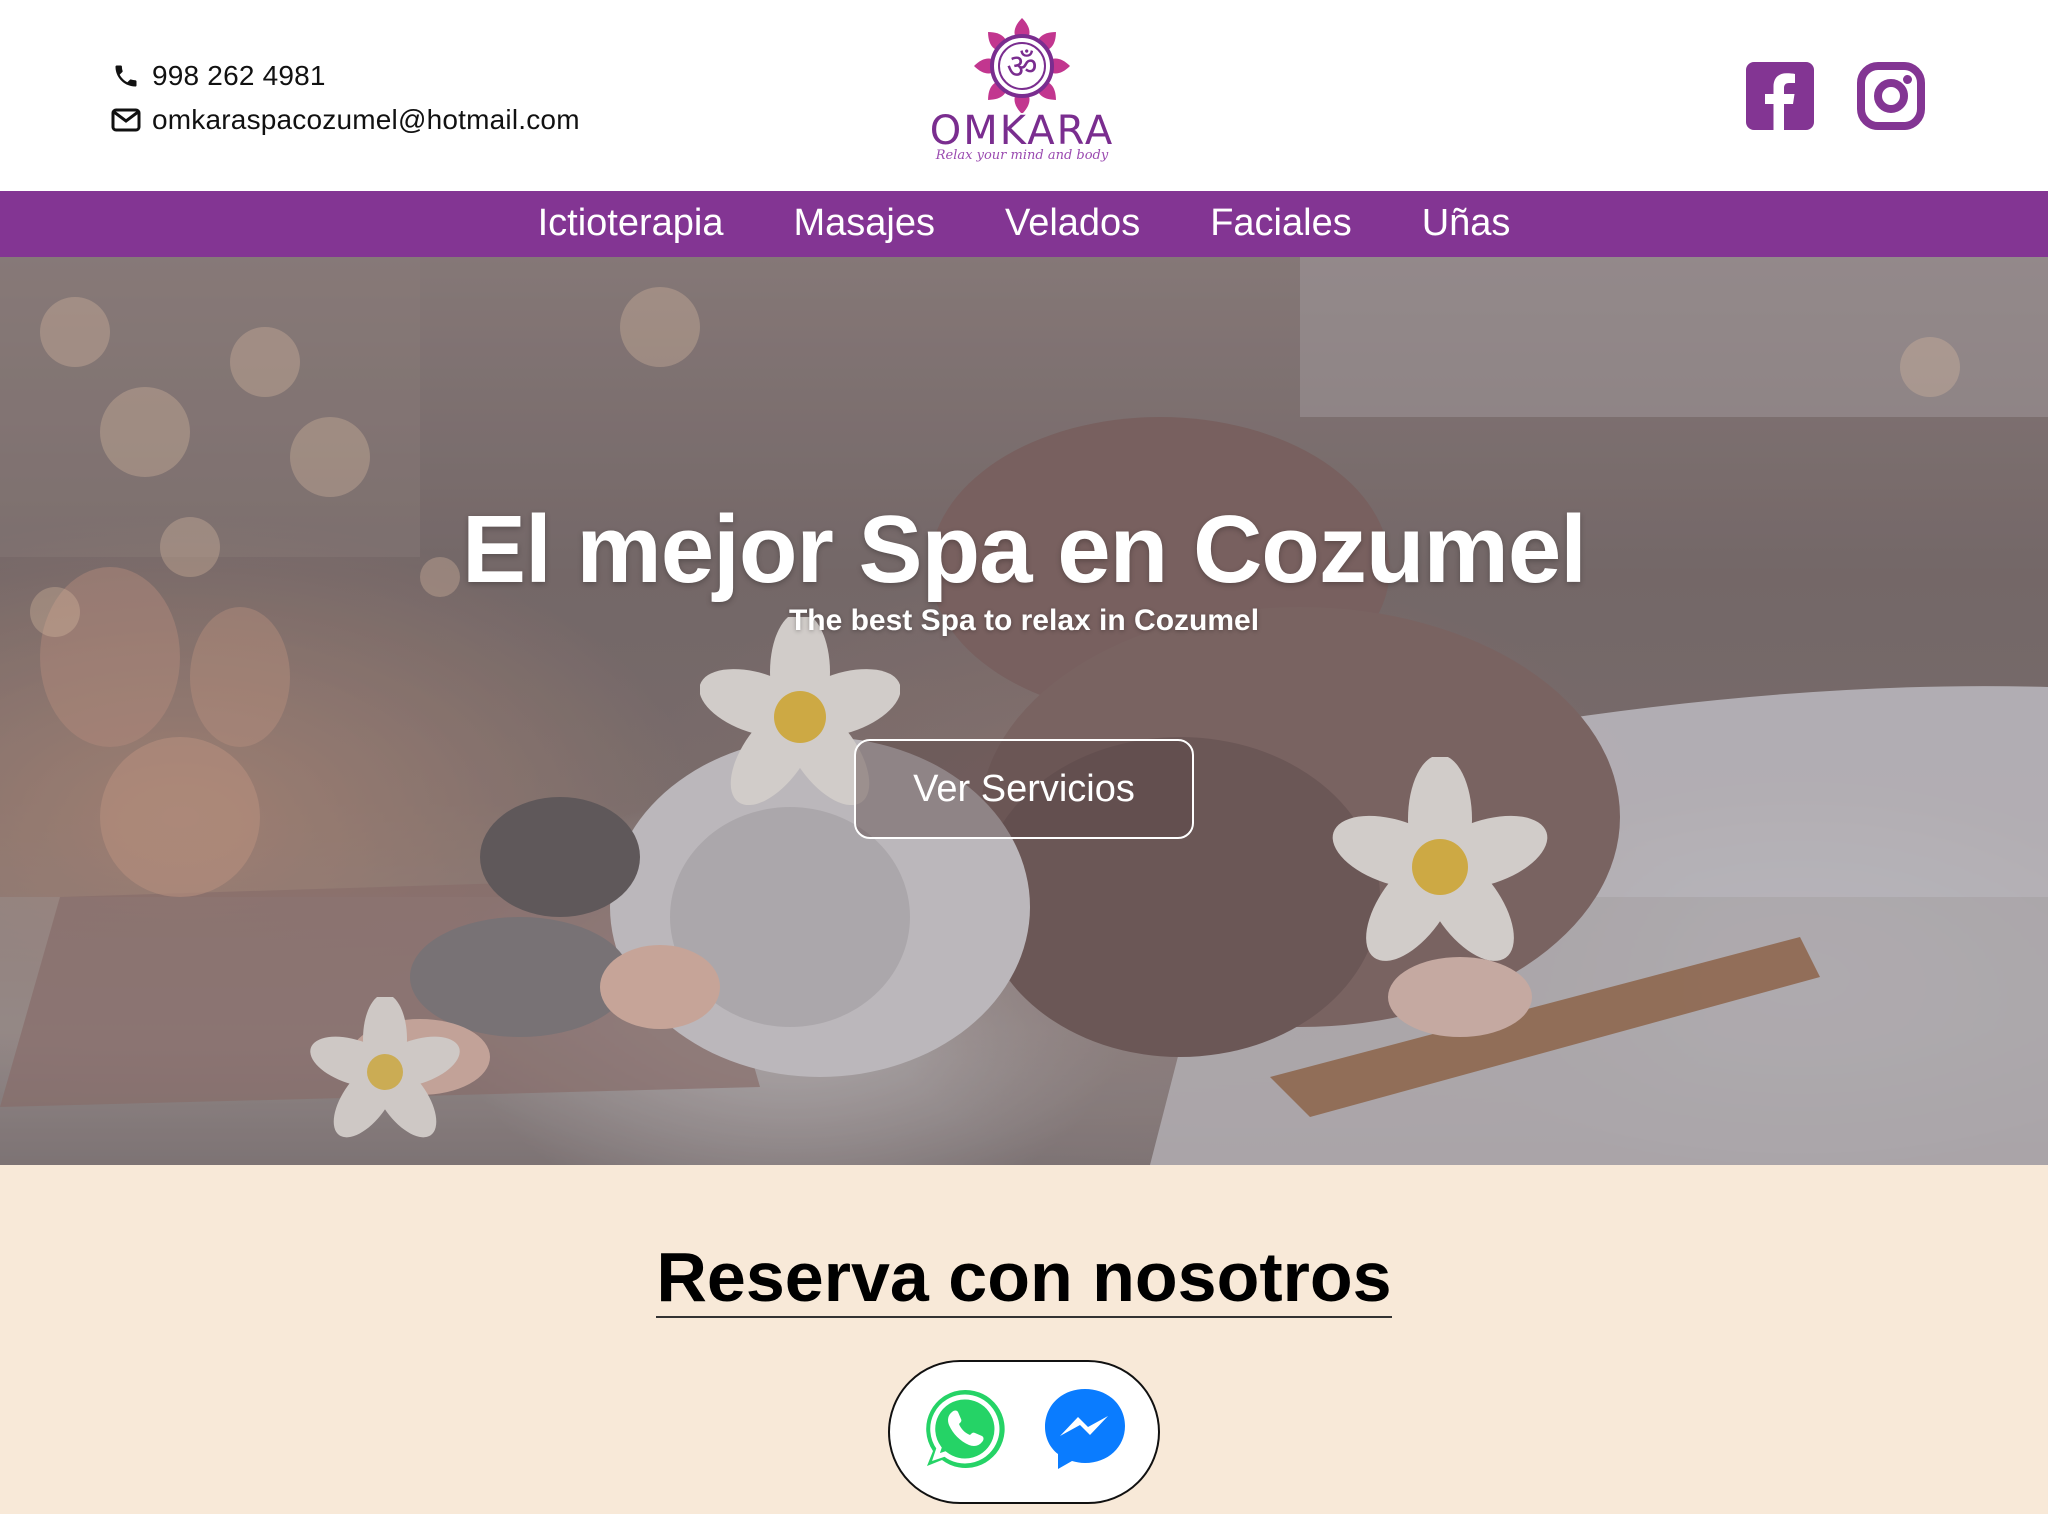 This screenshot has height=1514, width=2048. I want to click on nav-item-velados: Velados, so click(1072, 223).